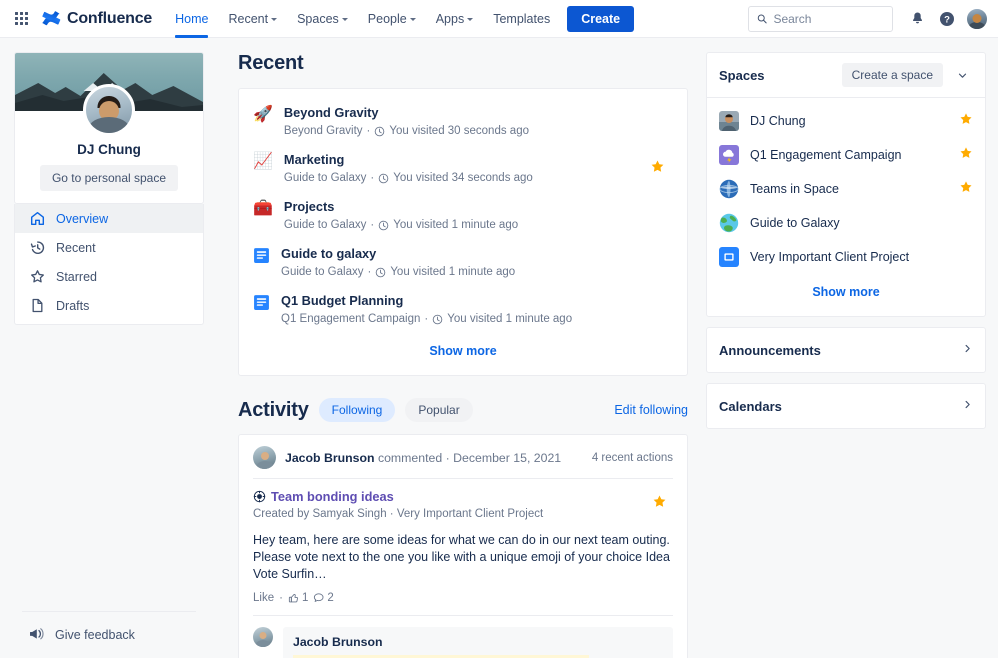  Describe the element at coordinates (462, 351) in the screenshot. I see `recent-show-more-button: Show more` at that location.